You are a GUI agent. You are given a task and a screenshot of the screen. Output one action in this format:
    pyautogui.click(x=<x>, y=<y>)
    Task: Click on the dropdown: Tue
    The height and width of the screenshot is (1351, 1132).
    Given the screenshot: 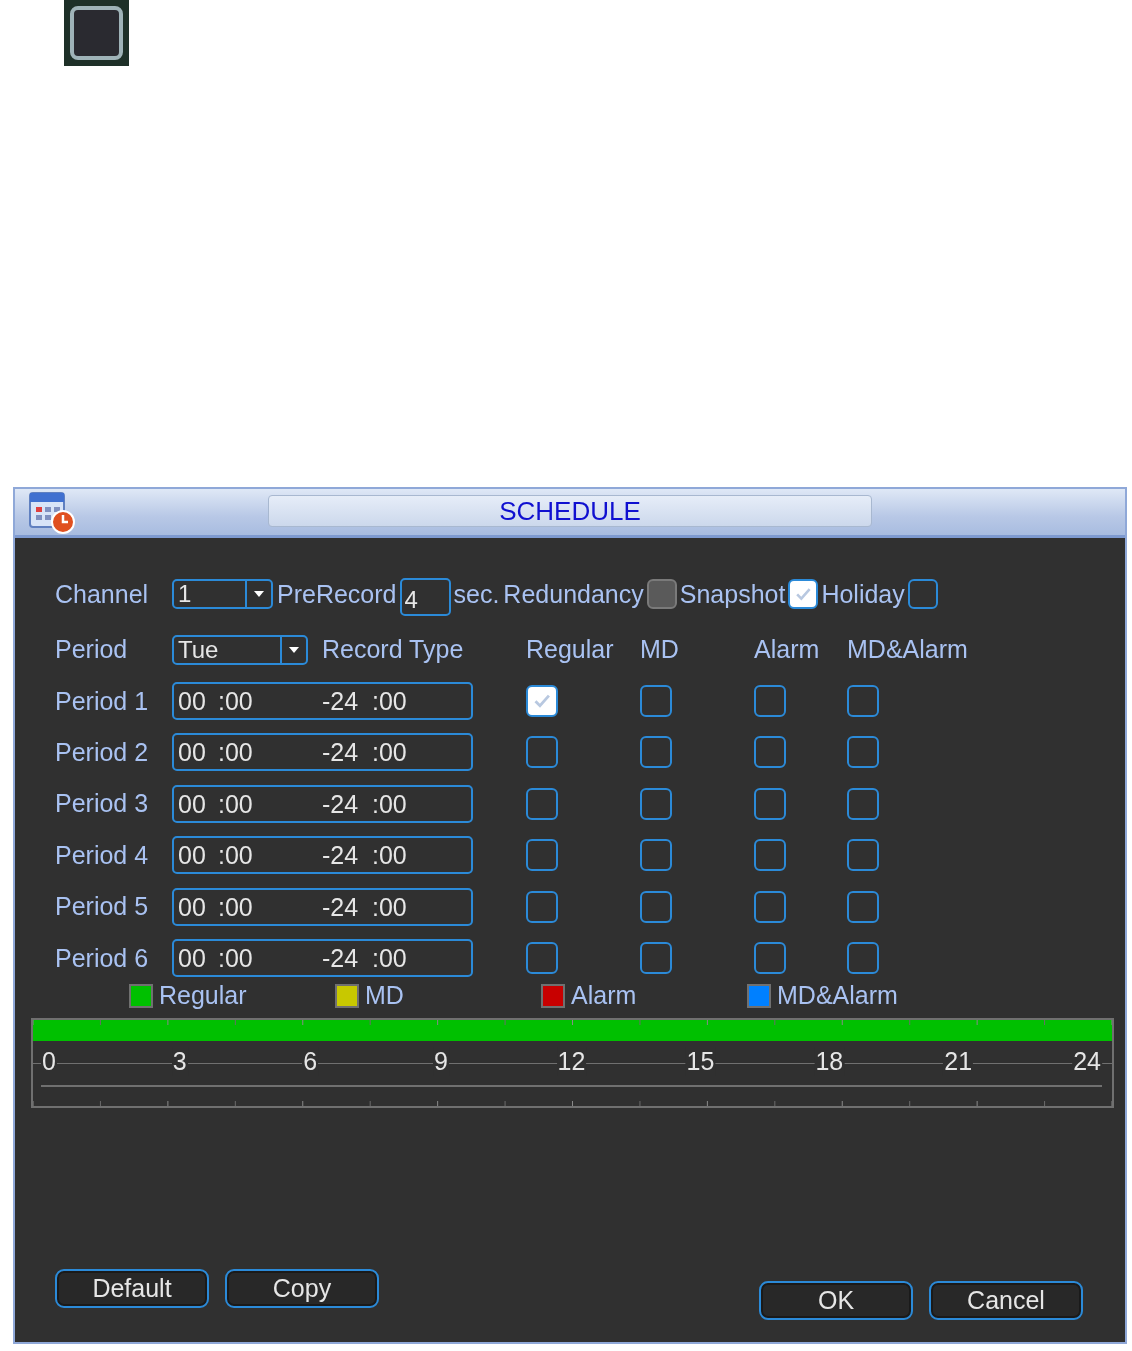 What is the action you would take?
    pyautogui.click(x=240, y=649)
    